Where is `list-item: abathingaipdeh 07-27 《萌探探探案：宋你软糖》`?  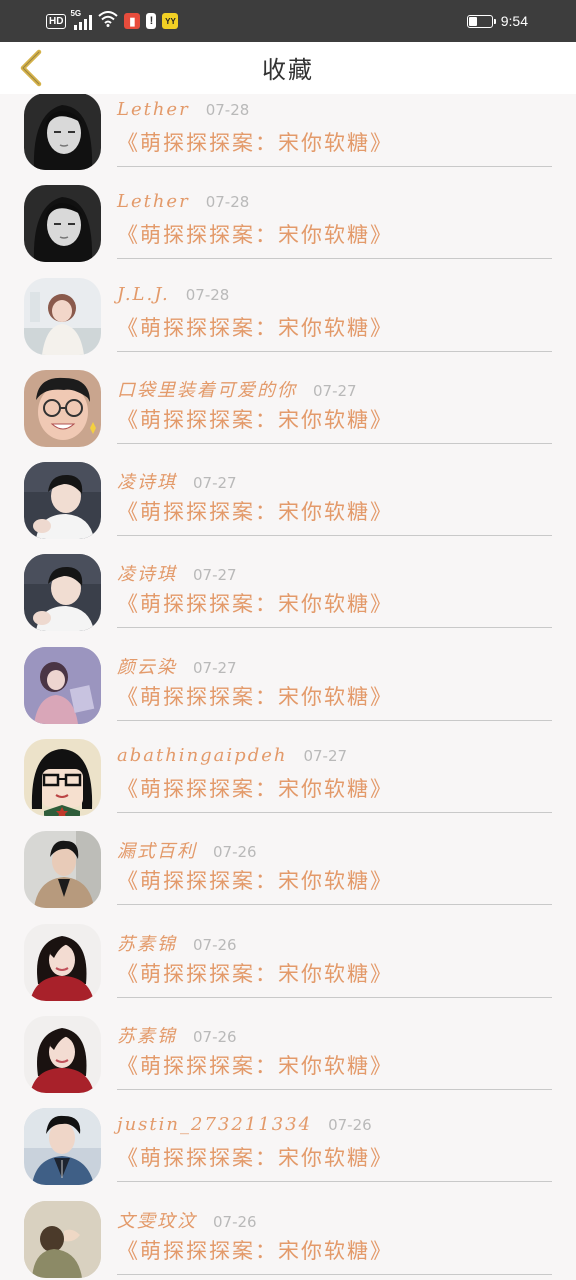
list-item: abathingaipdeh 07-27 《萌探探探案：宋你软糖》 is located at coordinates (288, 779).